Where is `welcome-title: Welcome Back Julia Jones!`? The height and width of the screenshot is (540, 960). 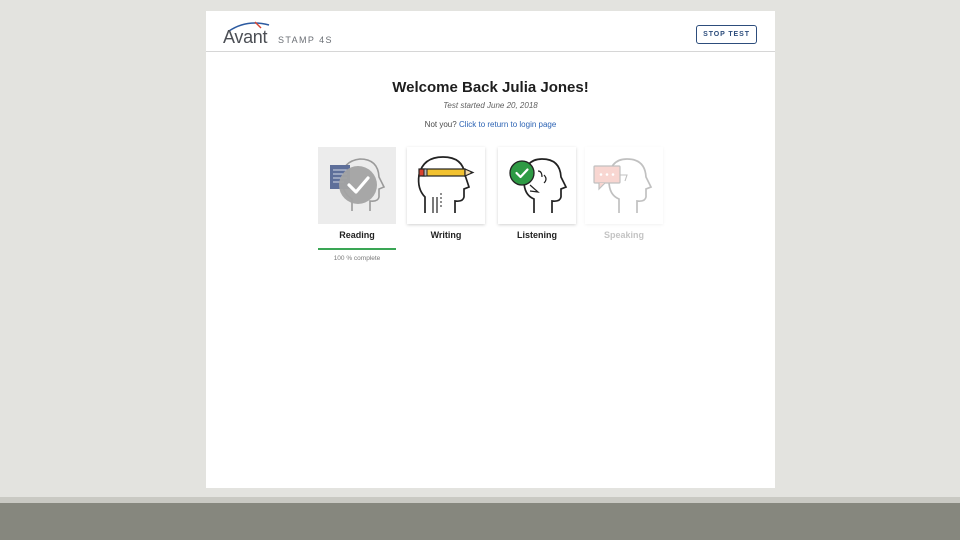
welcome-title: Welcome Back Julia Jones! is located at coordinates (490, 87).